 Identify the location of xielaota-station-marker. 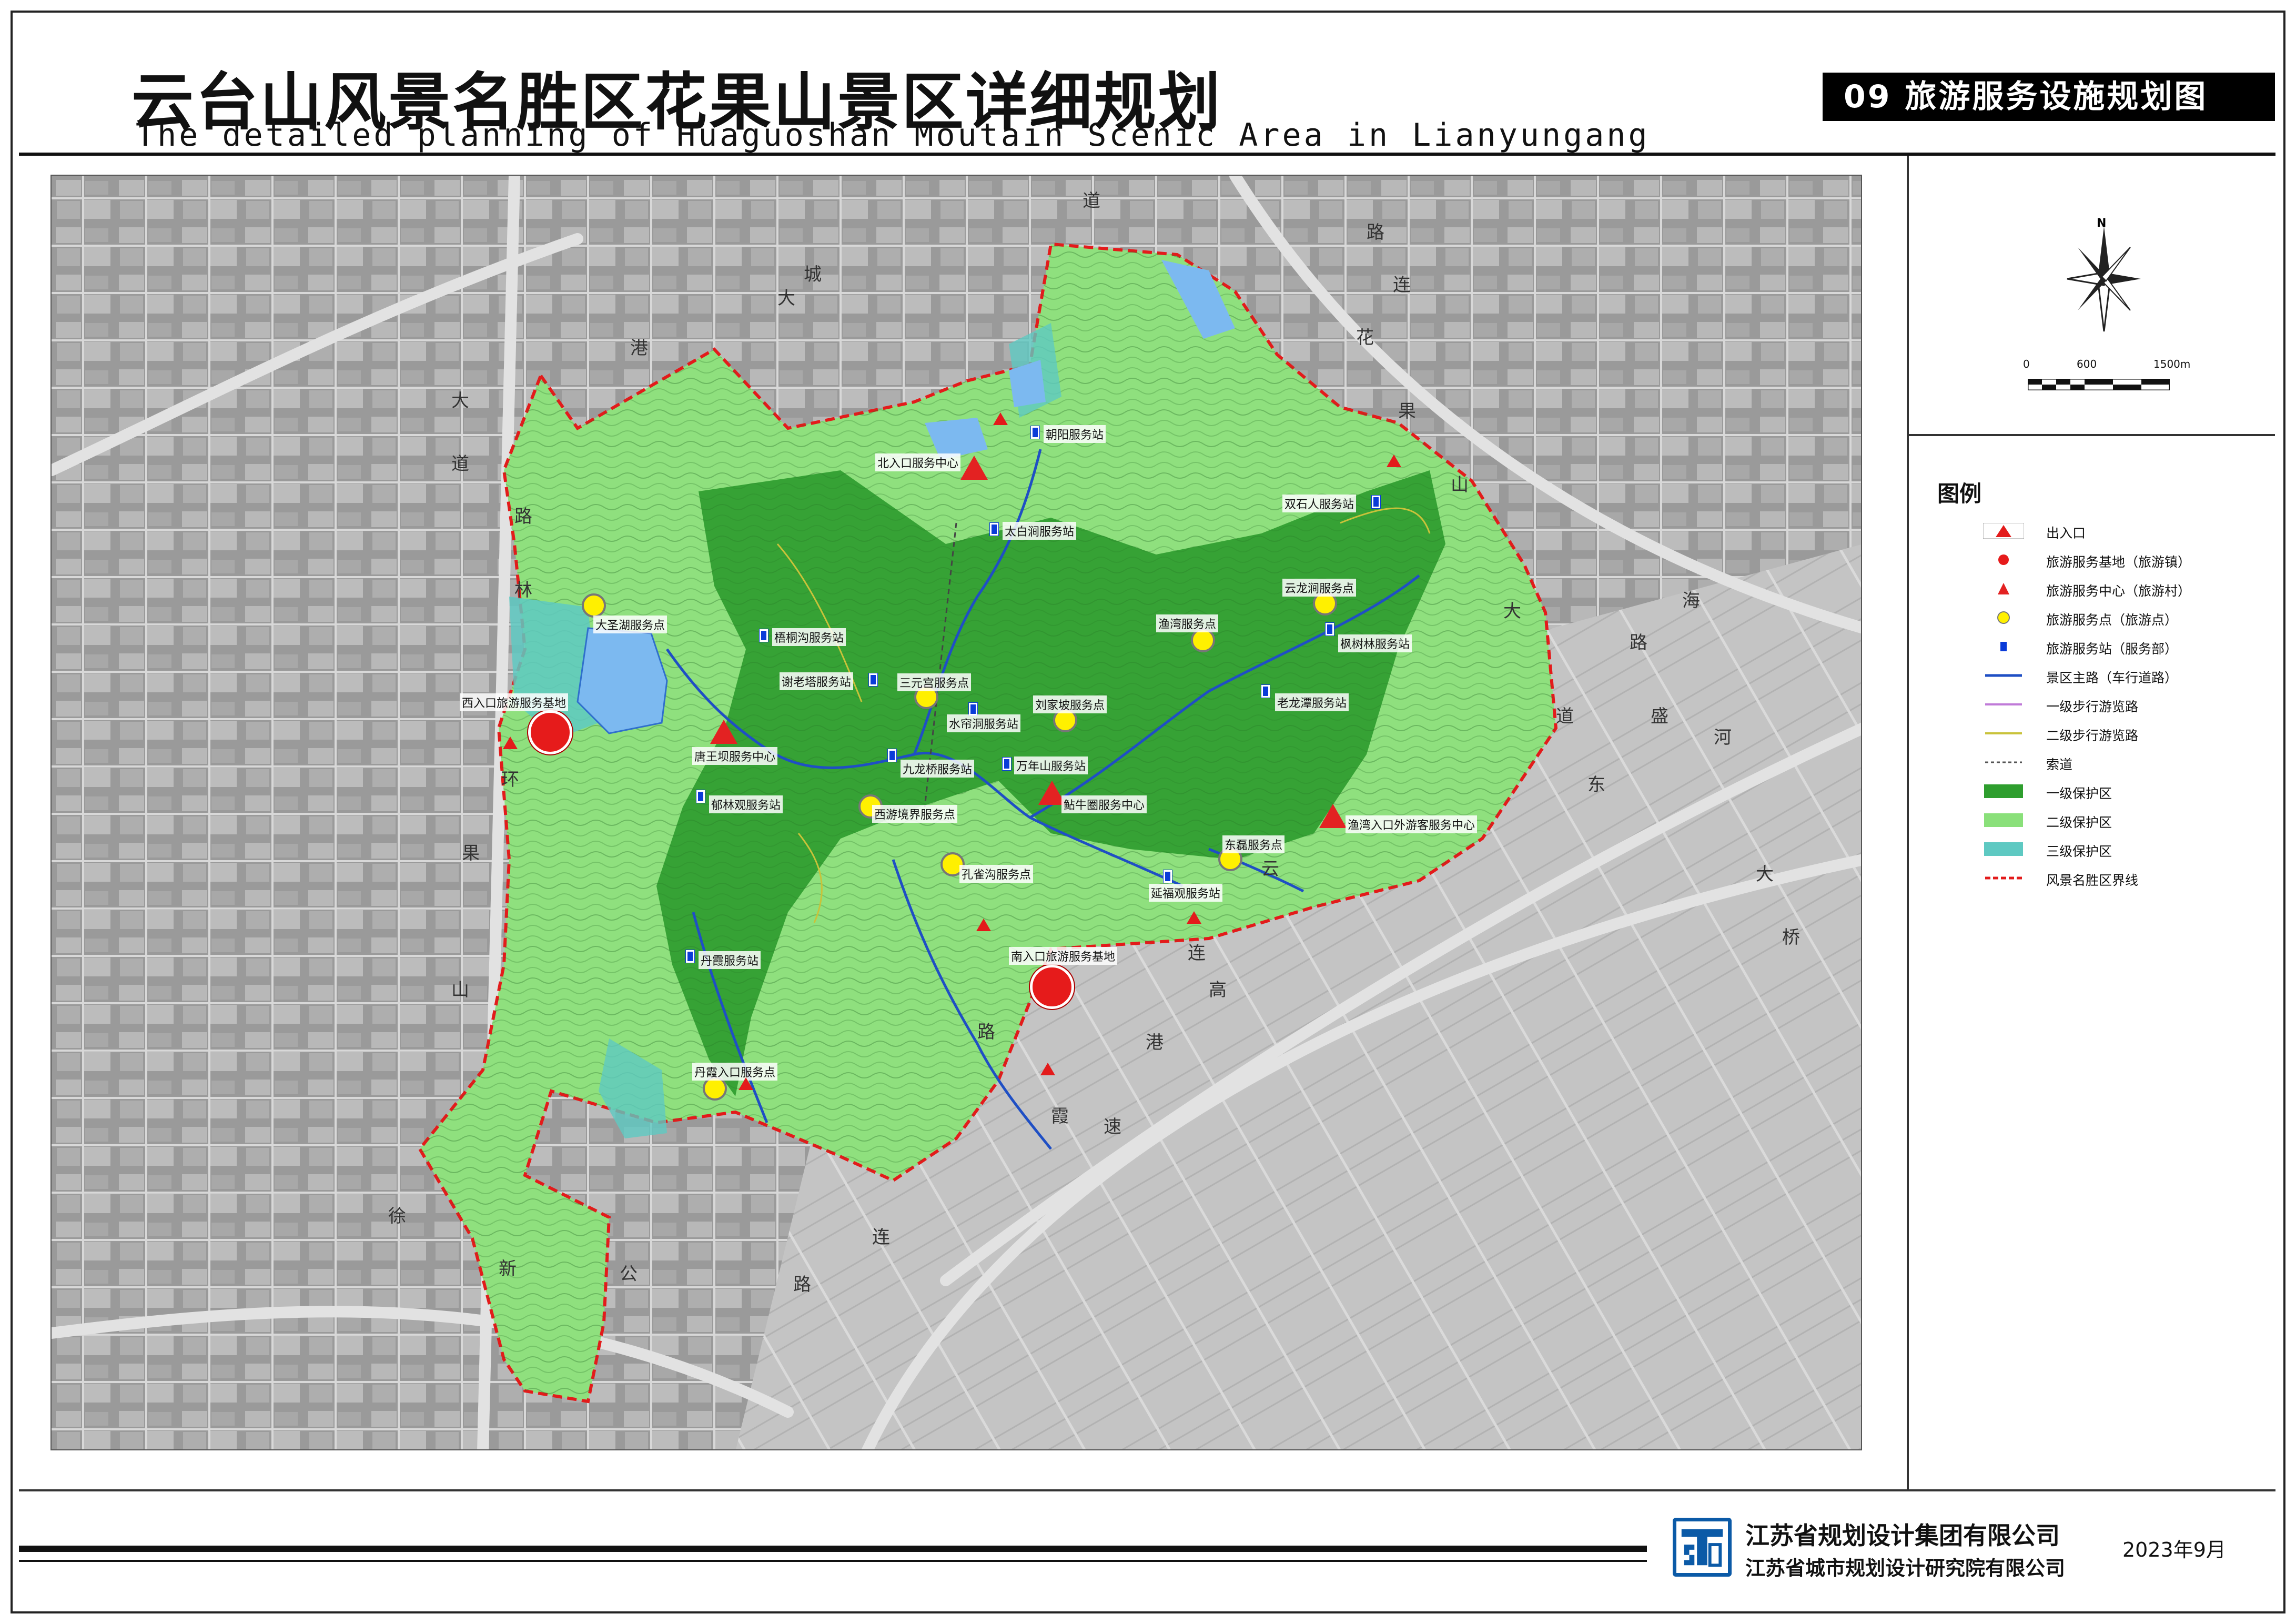
(873, 680).